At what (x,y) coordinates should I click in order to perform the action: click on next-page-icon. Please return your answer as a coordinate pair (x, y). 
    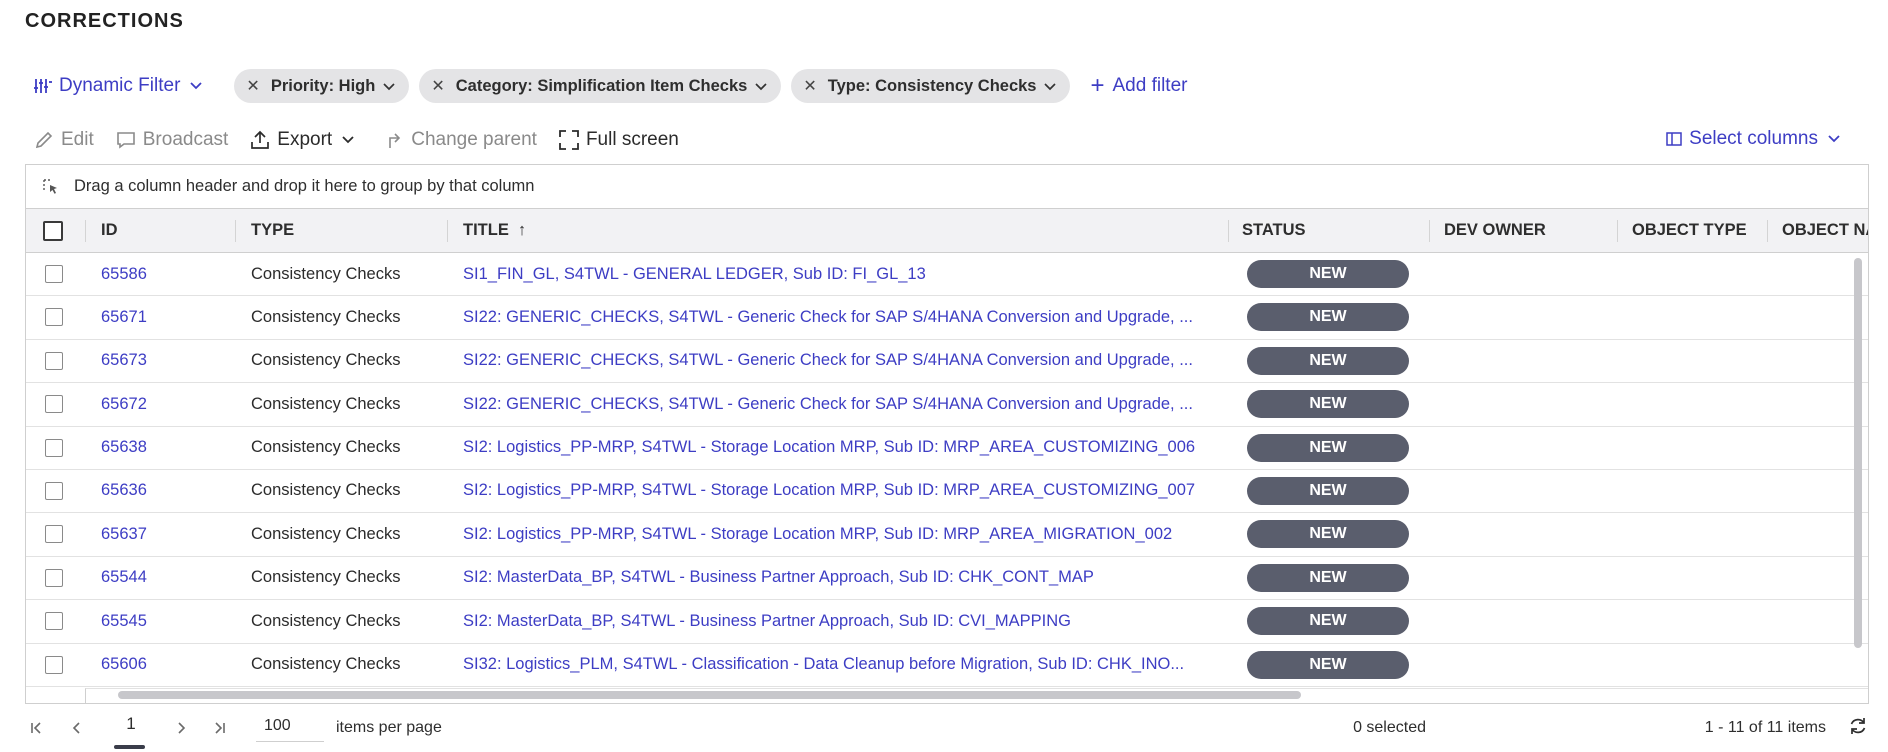
    Looking at the image, I should click on (181, 728).